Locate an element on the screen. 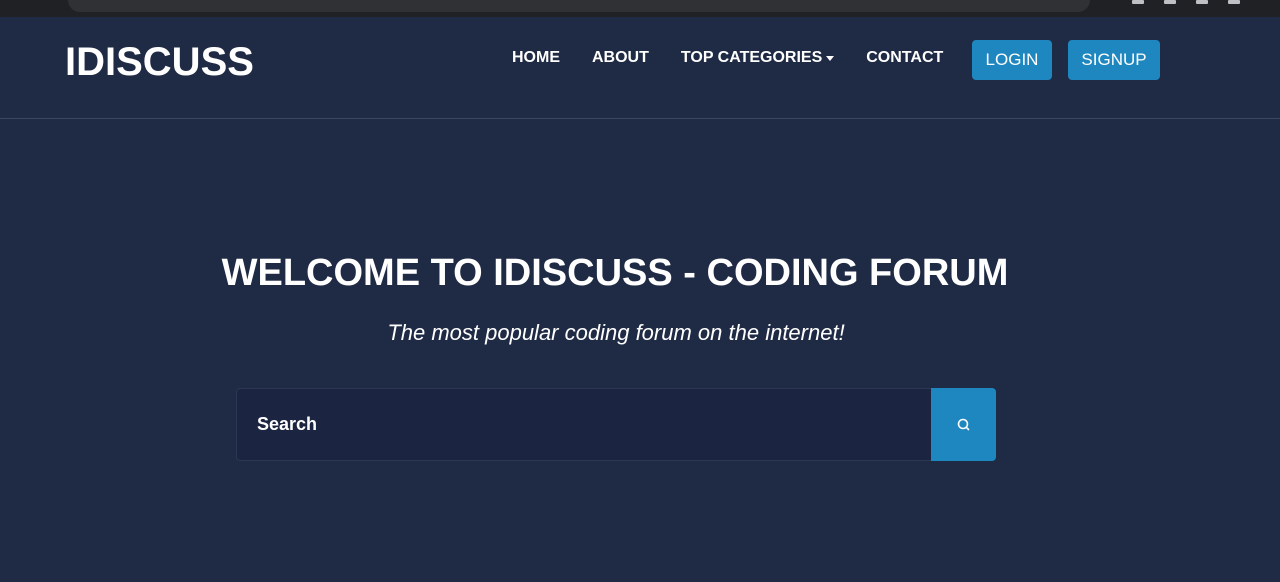  nav-link-home: HOME is located at coordinates (536, 58).